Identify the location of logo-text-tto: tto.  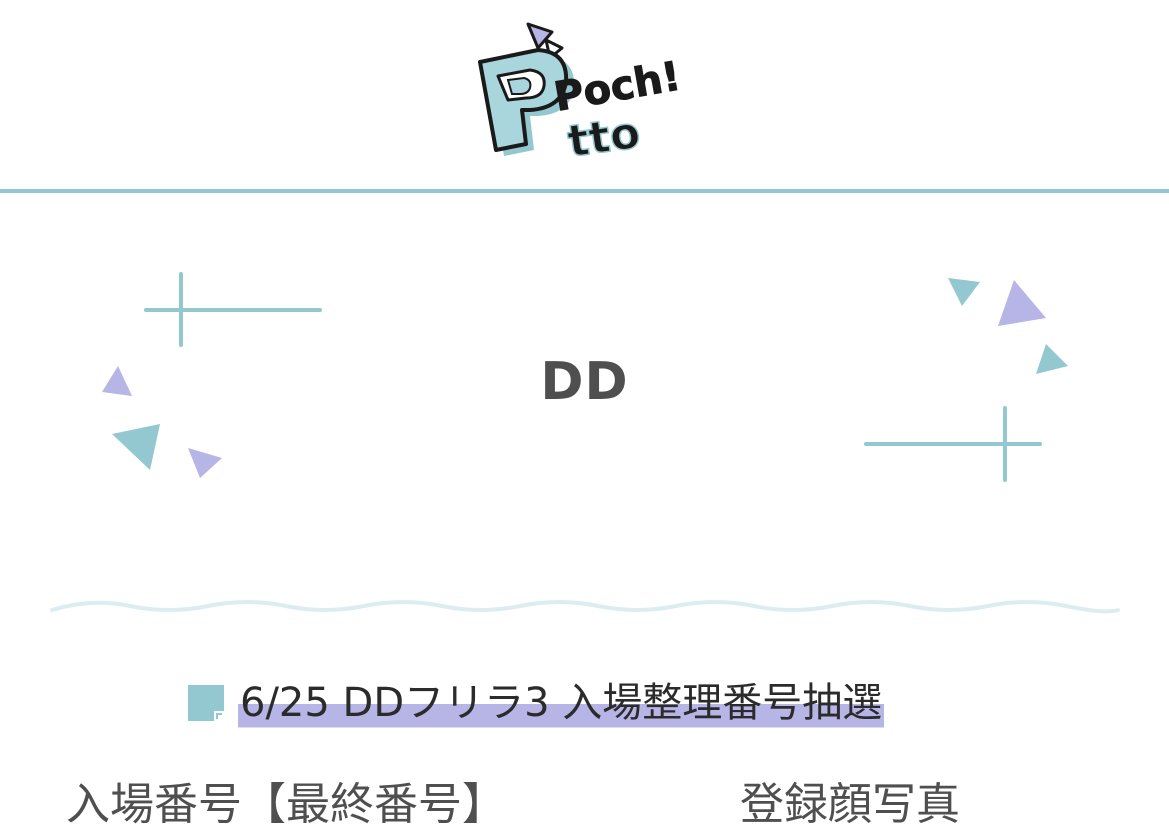
(604, 137).